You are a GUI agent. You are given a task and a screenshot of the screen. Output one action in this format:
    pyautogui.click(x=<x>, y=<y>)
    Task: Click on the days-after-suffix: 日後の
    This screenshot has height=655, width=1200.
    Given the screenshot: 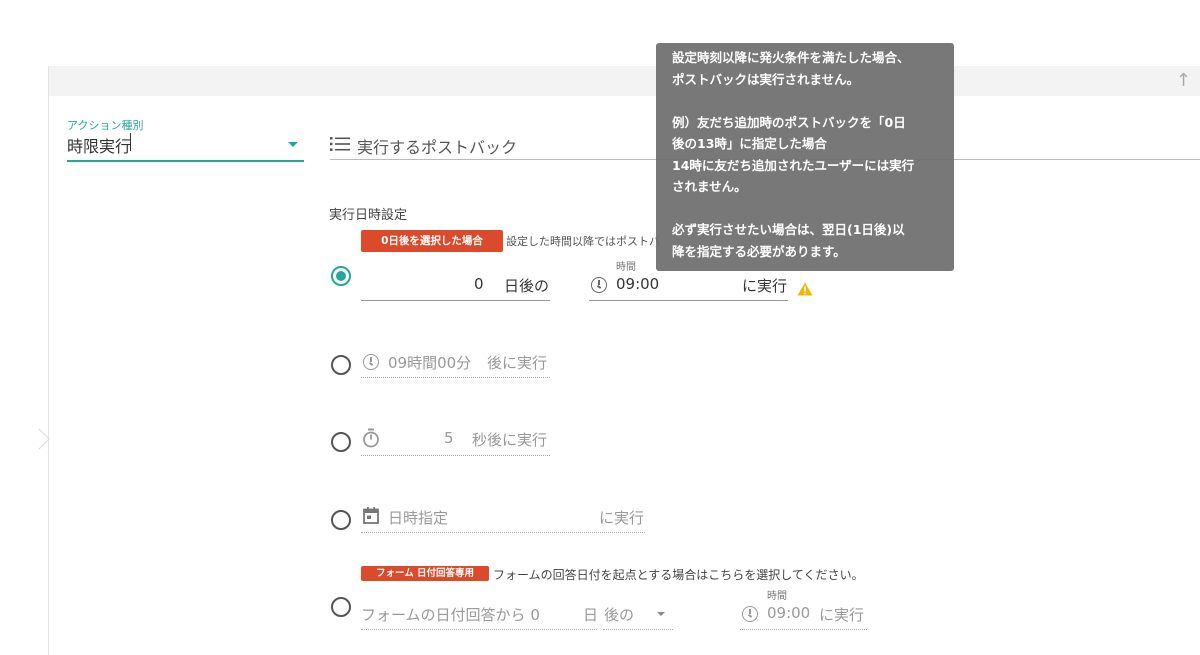 What is the action you would take?
    pyautogui.click(x=527, y=286)
    